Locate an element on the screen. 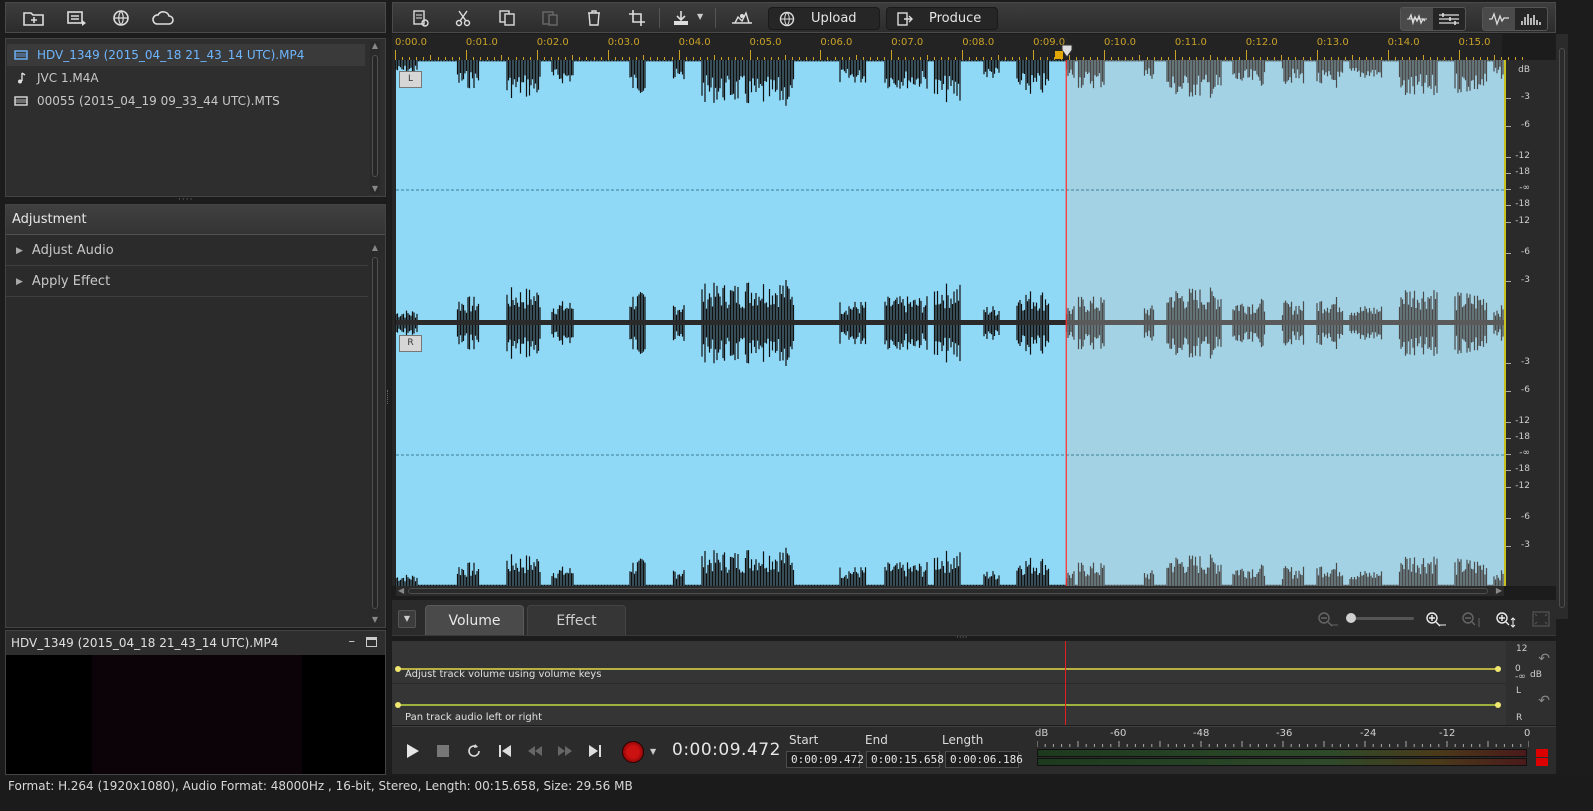 The image size is (1593, 811). import-folder-icon is located at coordinates (34, 18).